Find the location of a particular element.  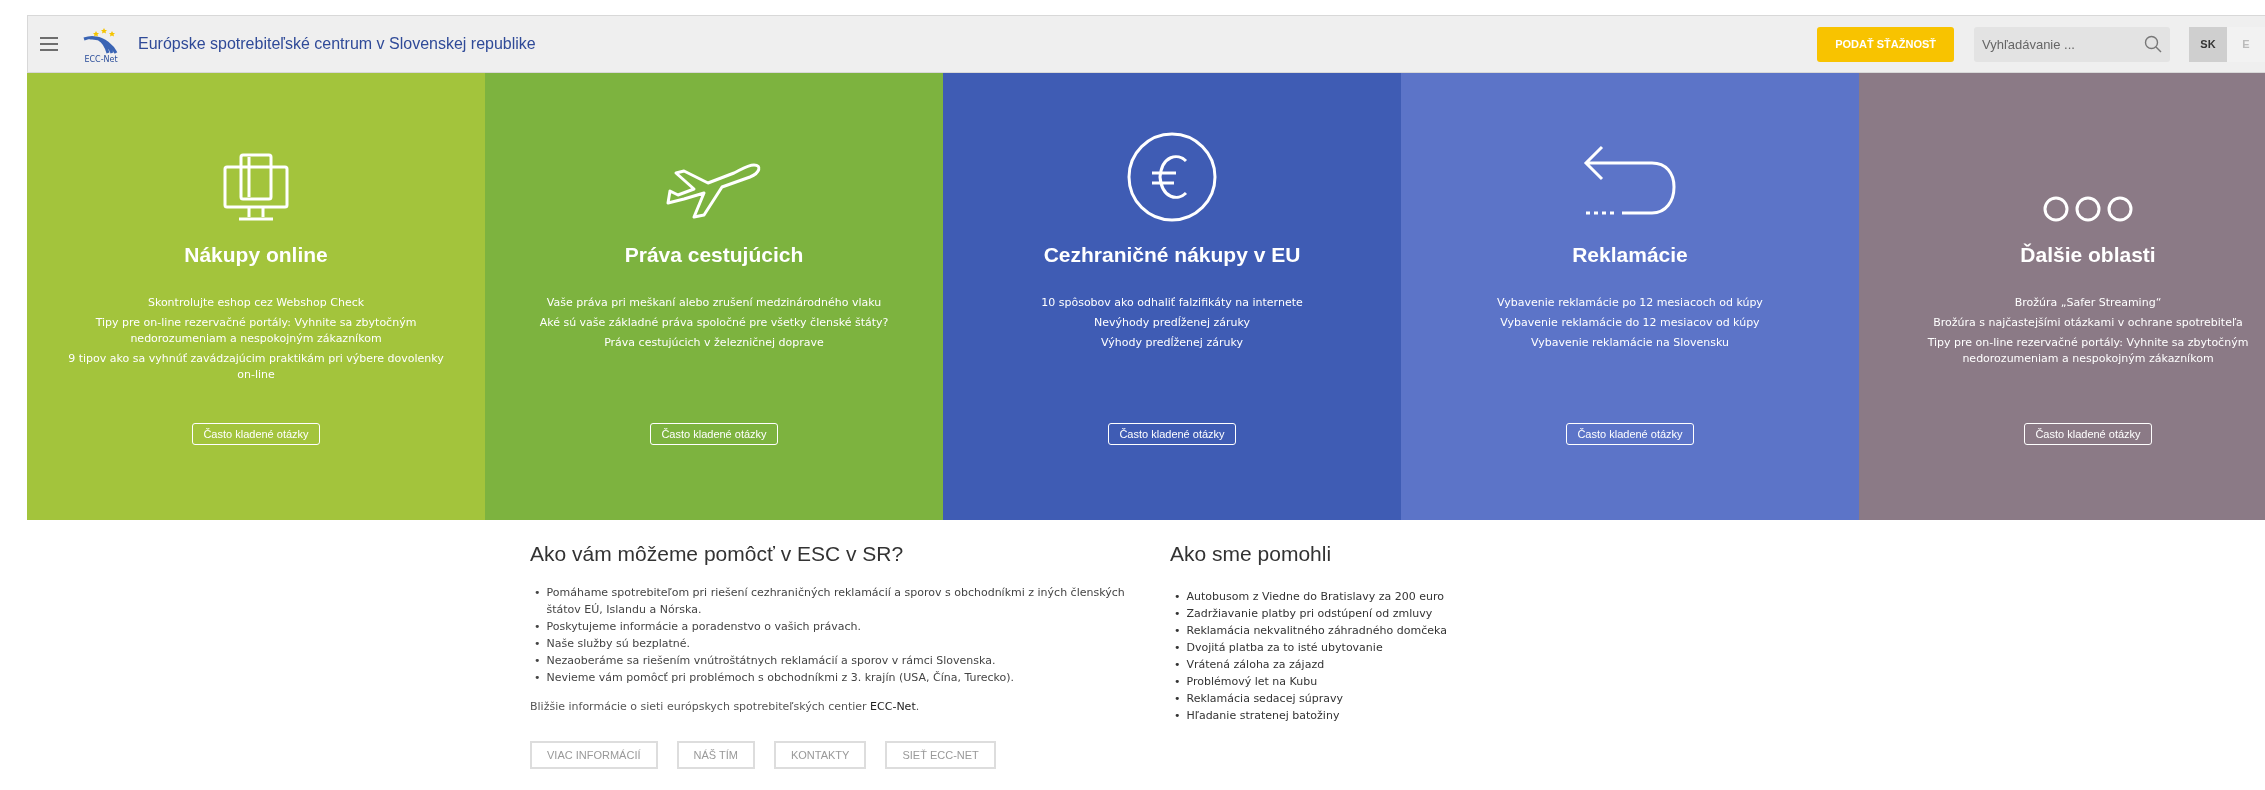

list-item: Poskytujeme informácie a poradenstvo o vašich právach. is located at coordinates (704, 627).